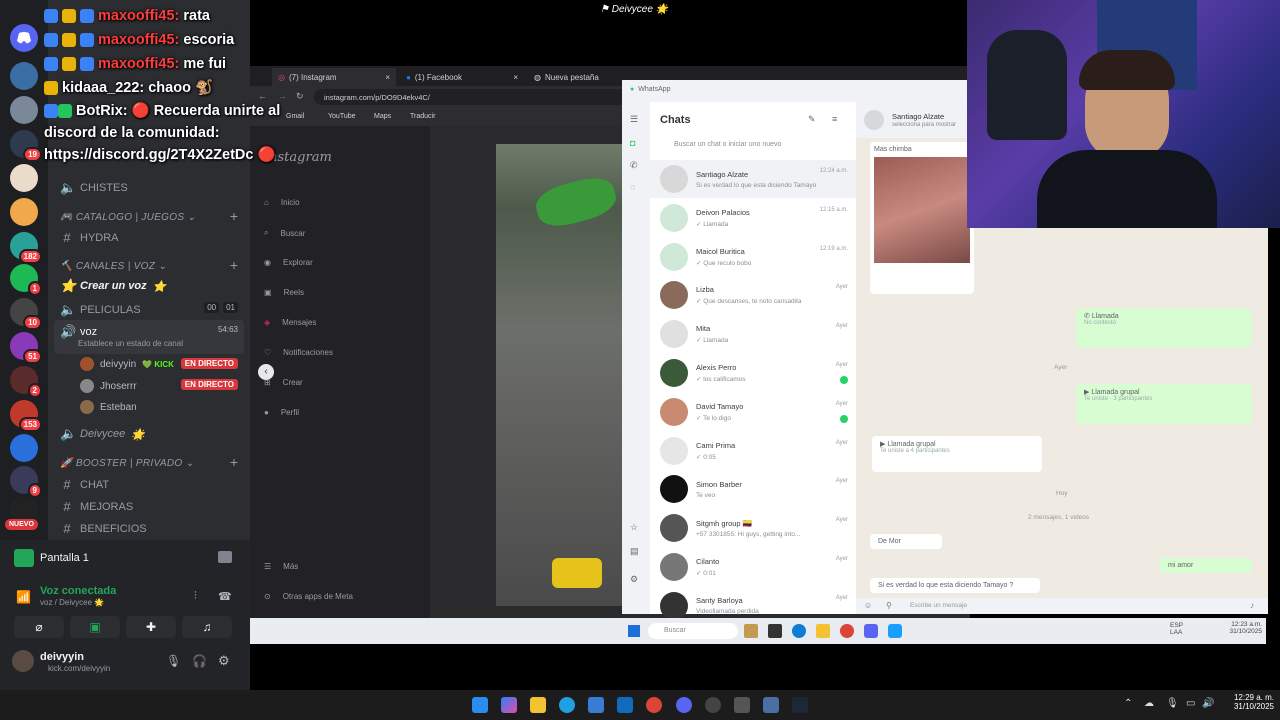 This screenshot has width=1280, height=720. What do you see at coordinates (868, 605) in the screenshot?
I see `emoji-icon: ☺` at bounding box center [868, 605].